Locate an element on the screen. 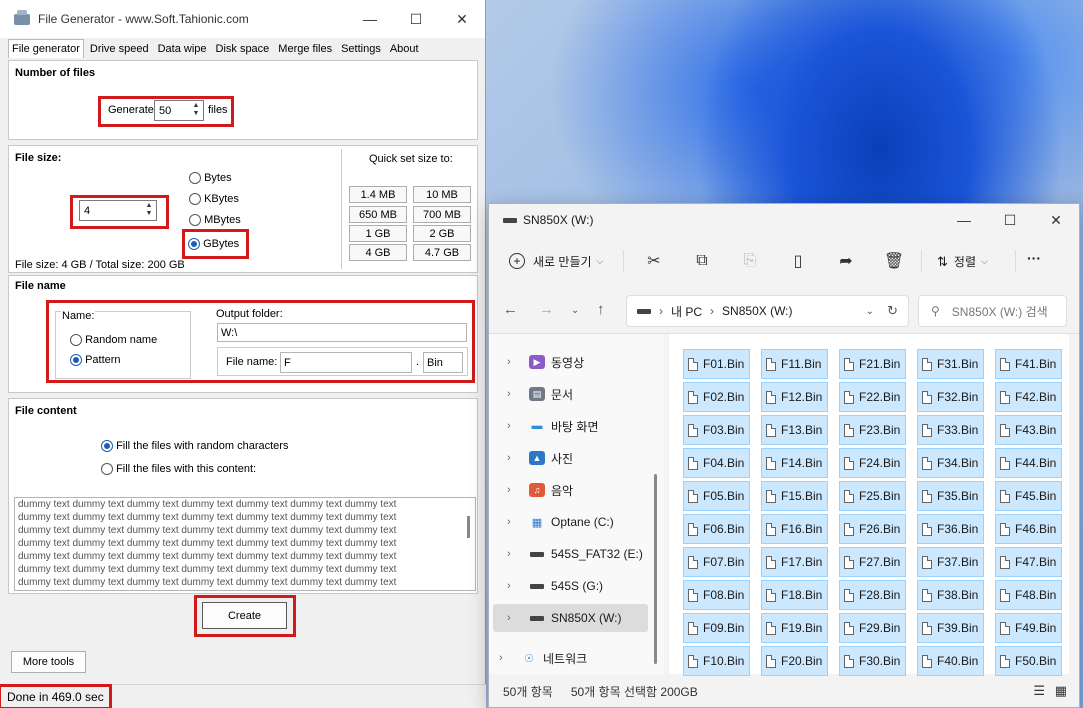  tab-settings: Settings is located at coordinates (361, 49).